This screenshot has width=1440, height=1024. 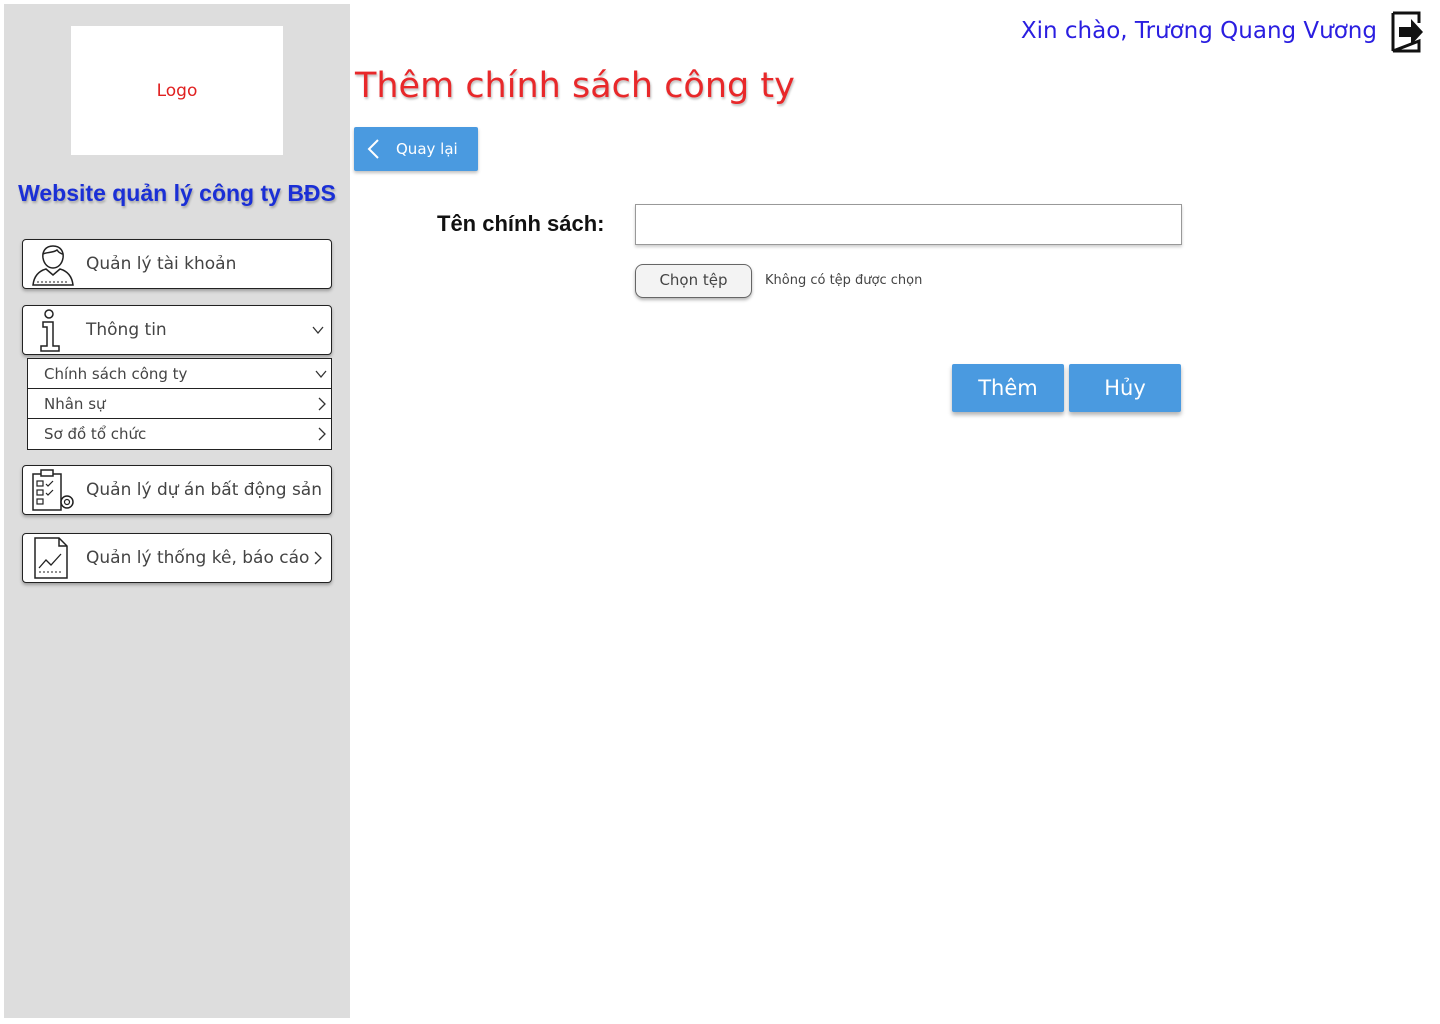 What do you see at coordinates (177, 193) in the screenshot?
I see `site-title: Website quản lý công ty BĐS` at bounding box center [177, 193].